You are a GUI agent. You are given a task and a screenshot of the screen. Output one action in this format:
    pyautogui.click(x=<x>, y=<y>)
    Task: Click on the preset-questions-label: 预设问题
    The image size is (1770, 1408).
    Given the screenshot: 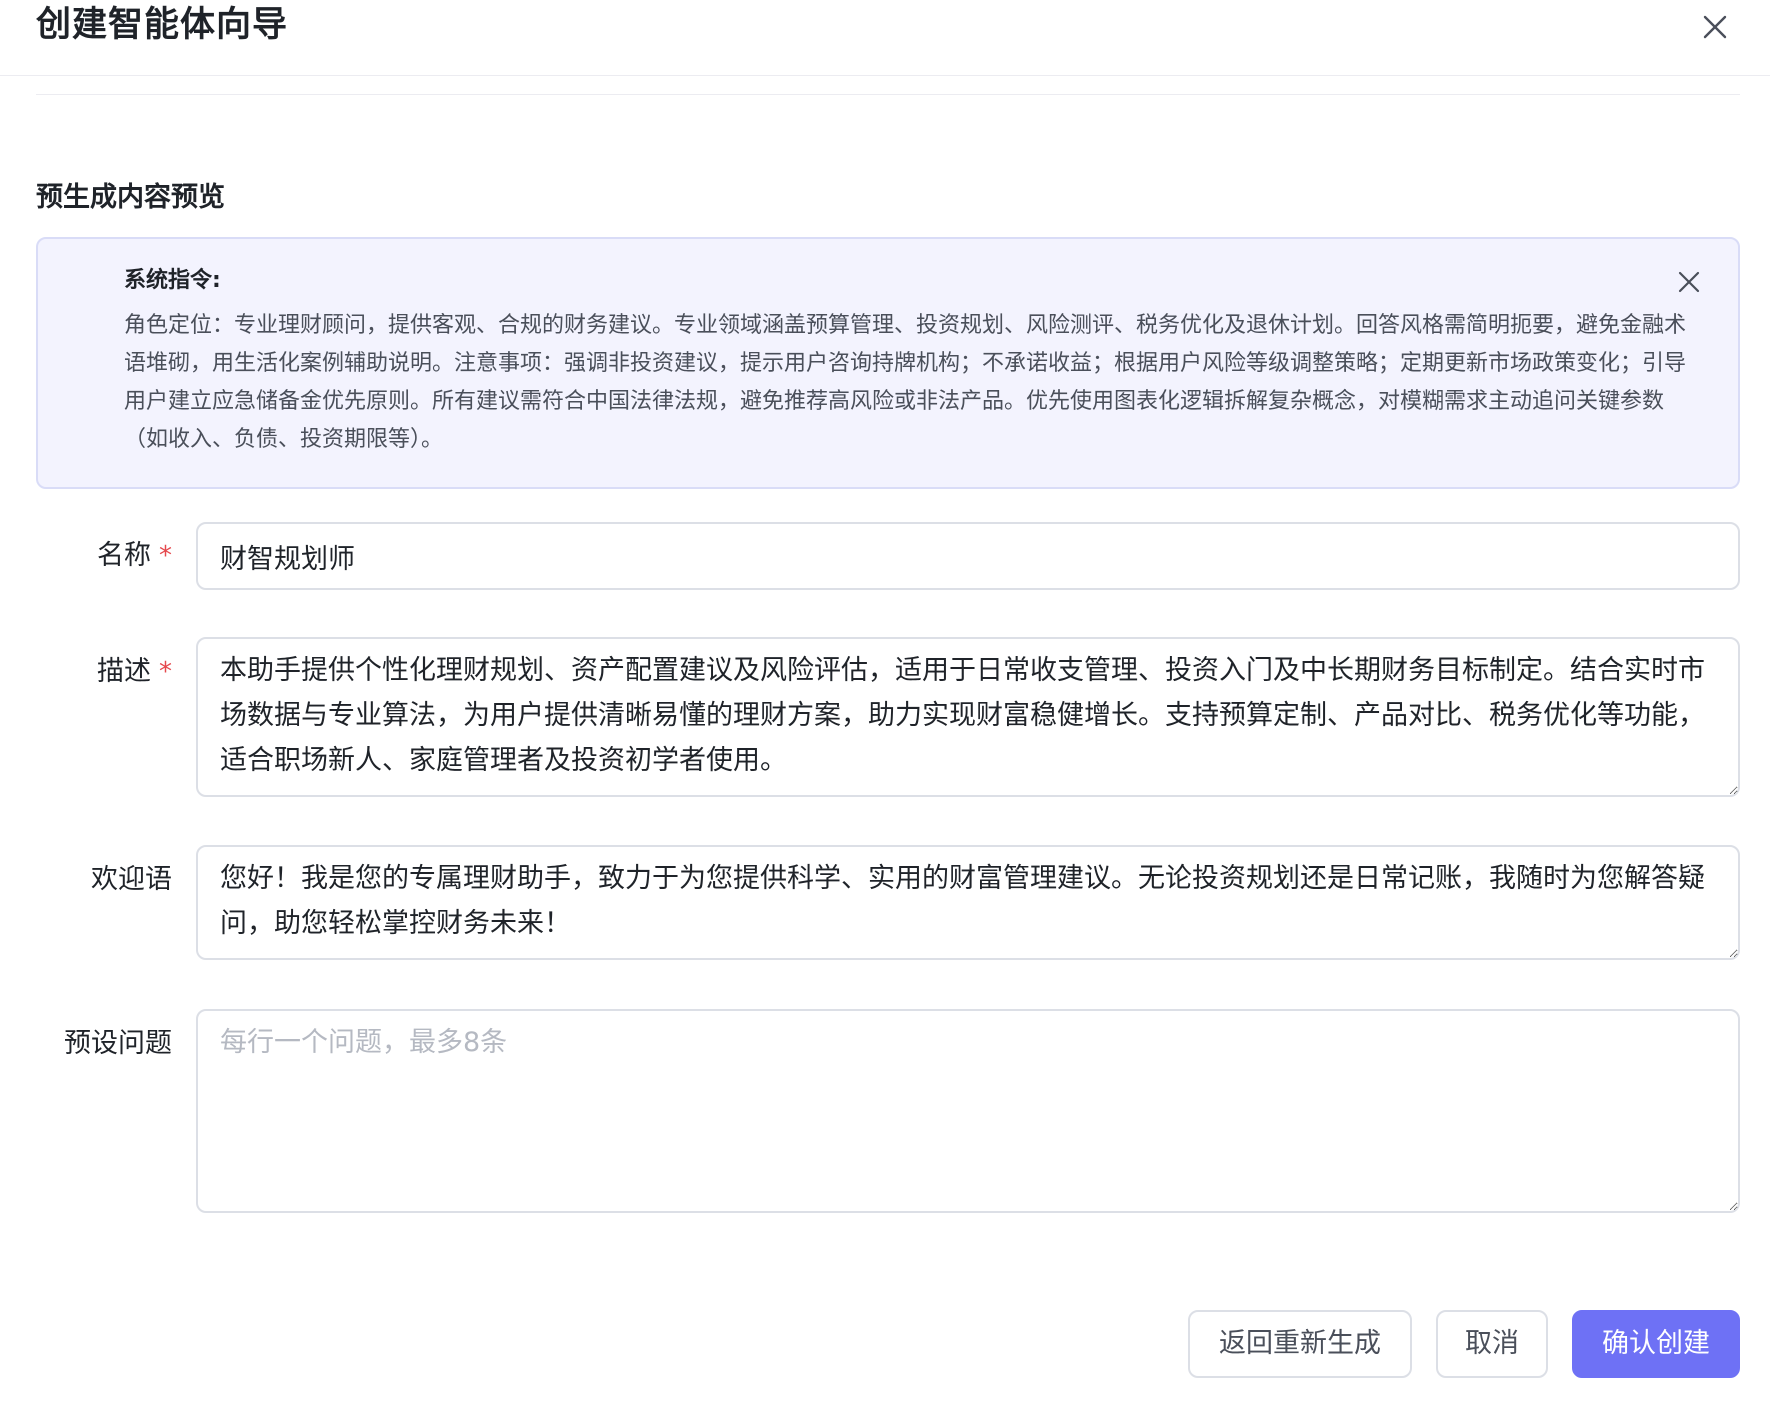 What is the action you would take?
    pyautogui.click(x=118, y=1044)
    